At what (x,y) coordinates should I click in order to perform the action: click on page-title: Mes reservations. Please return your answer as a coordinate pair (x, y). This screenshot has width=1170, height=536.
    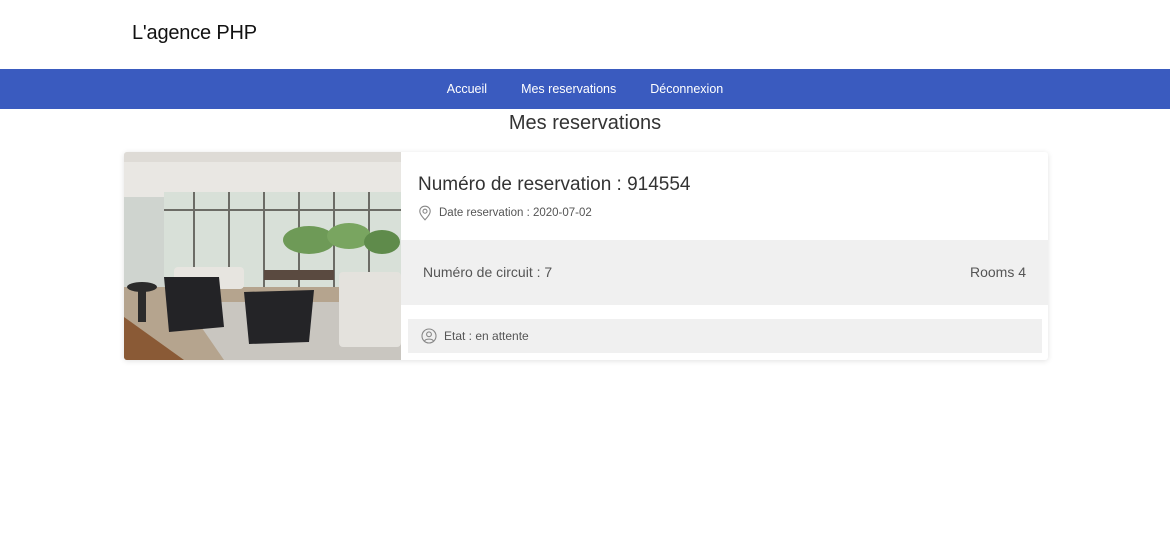
    Looking at the image, I should click on (585, 123).